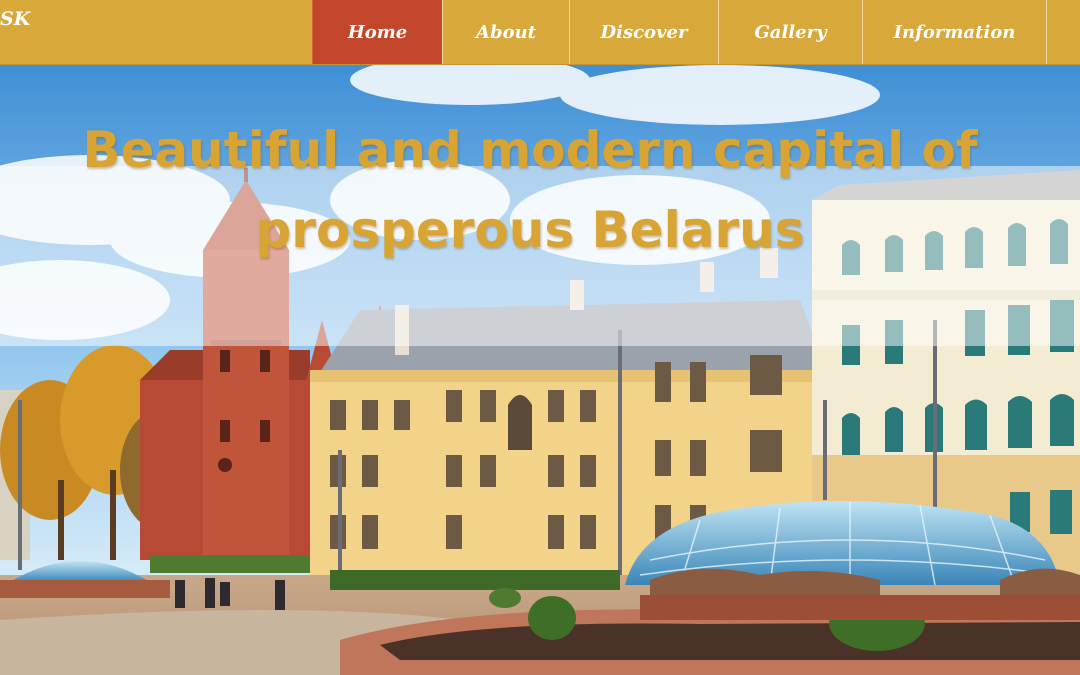 The image size is (1080, 675). What do you see at coordinates (790, 32) in the screenshot?
I see `nav-item-gallery: Gallery` at bounding box center [790, 32].